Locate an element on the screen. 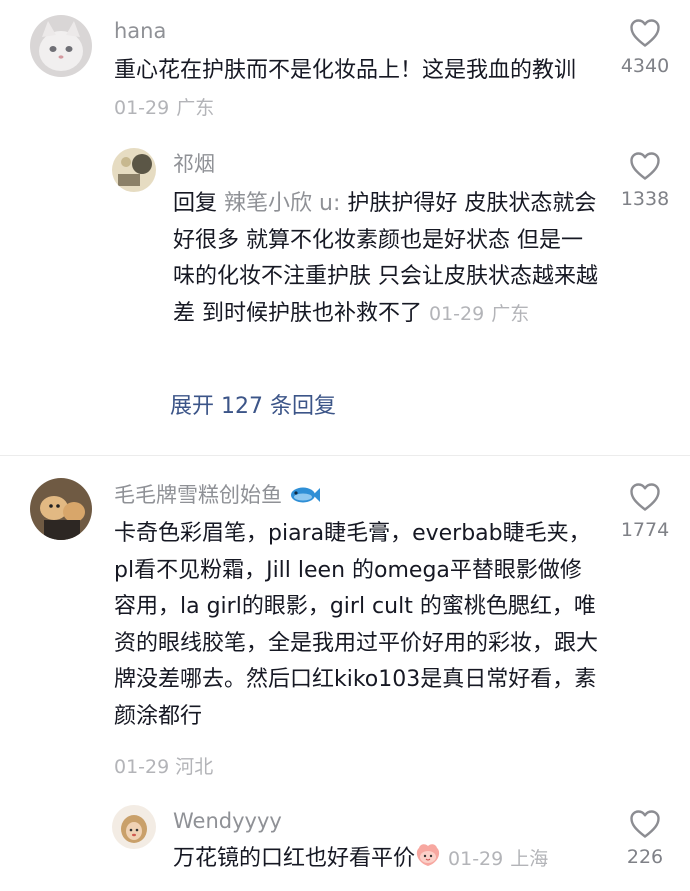 This screenshot has height=891, width=690. like-button: 4340 is located at coordinates (645, 47).